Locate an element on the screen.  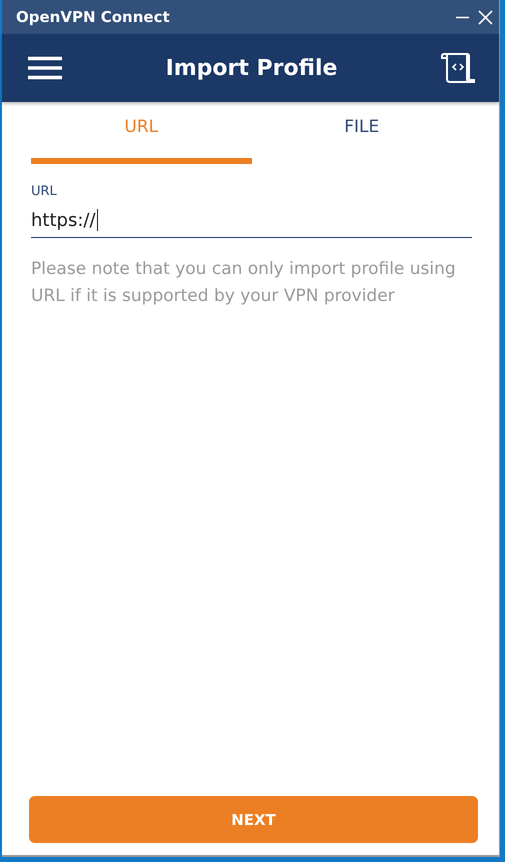
url-input-field: https:// is located at coordinates (251, 220).